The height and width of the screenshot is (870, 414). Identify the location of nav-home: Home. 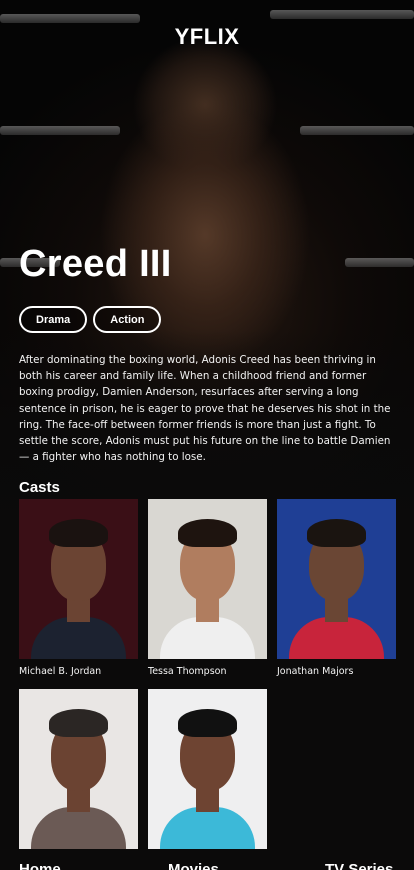
(40, 865).